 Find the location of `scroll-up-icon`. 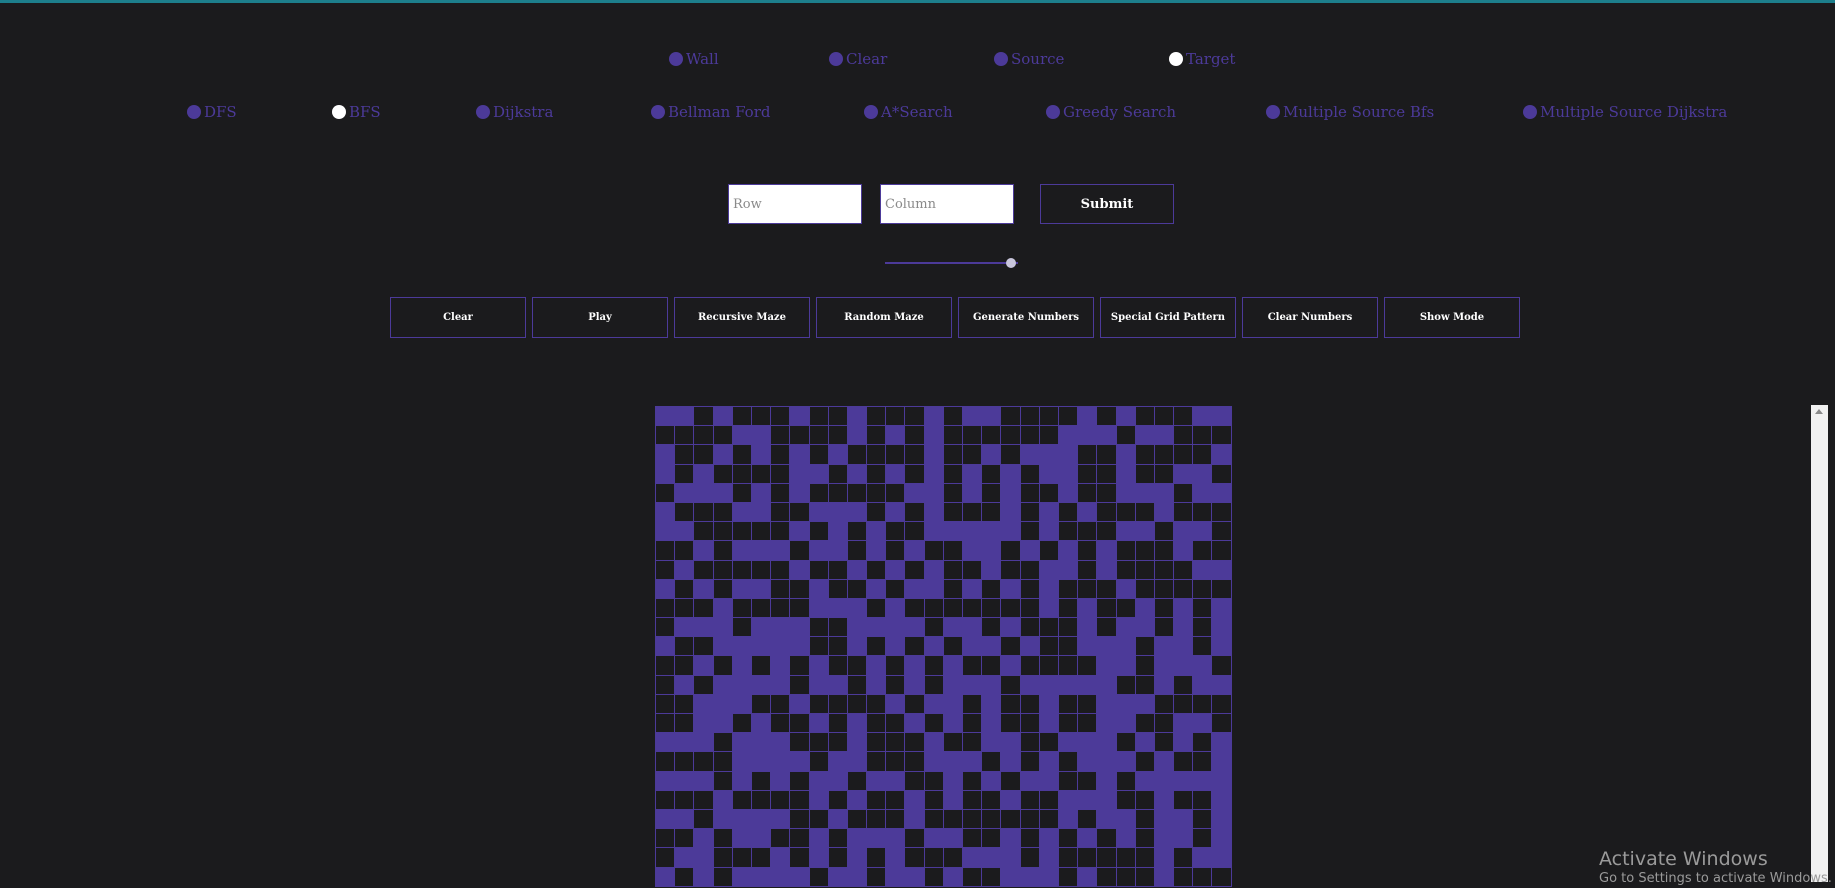

scroll-up-icon is located at coordinates (1819, 411).